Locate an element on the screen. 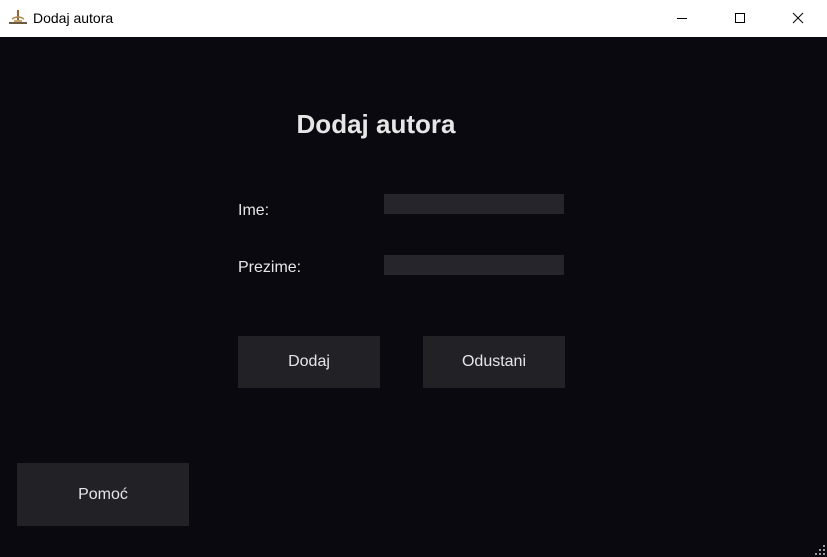 This screenshot has height=557, width=827. minimize-button is located at coordinates (682, 18).